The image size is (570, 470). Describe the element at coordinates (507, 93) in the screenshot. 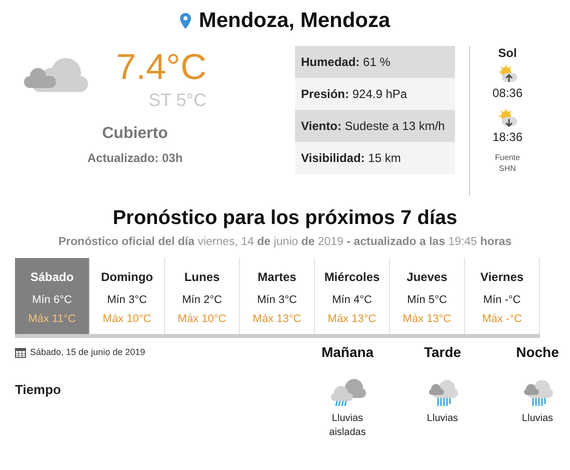

I see `sun-time: 08:36` at that location.